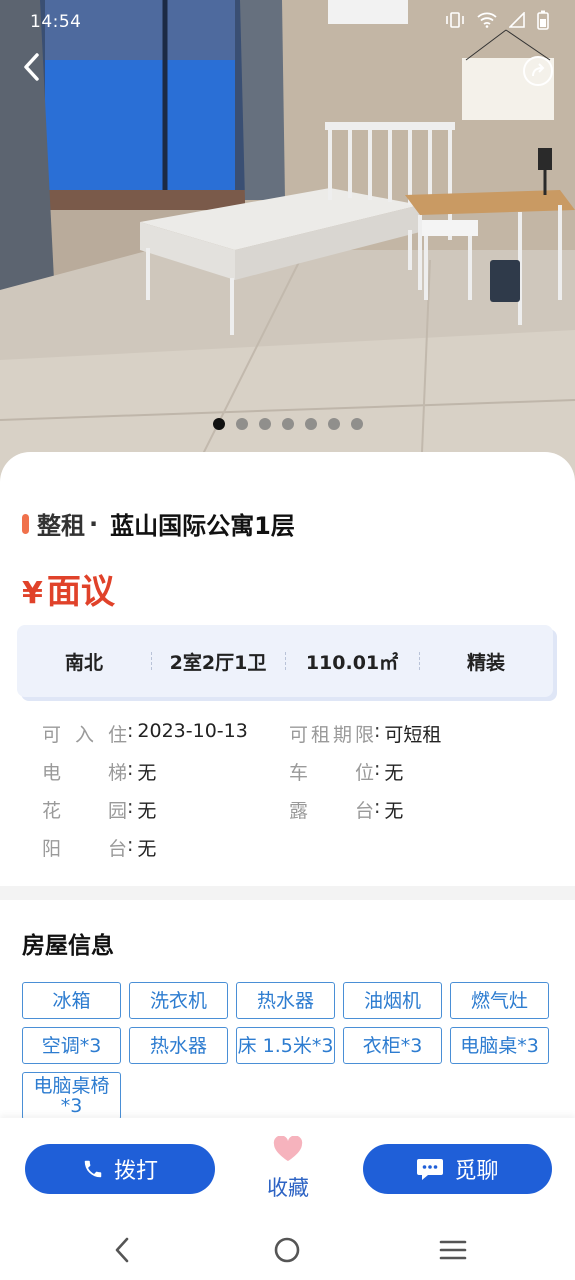 The width and height of the screenshot is (575, 1280). I want to click on amenity-tag: 床 1.5米*3, so click(285, 1045).